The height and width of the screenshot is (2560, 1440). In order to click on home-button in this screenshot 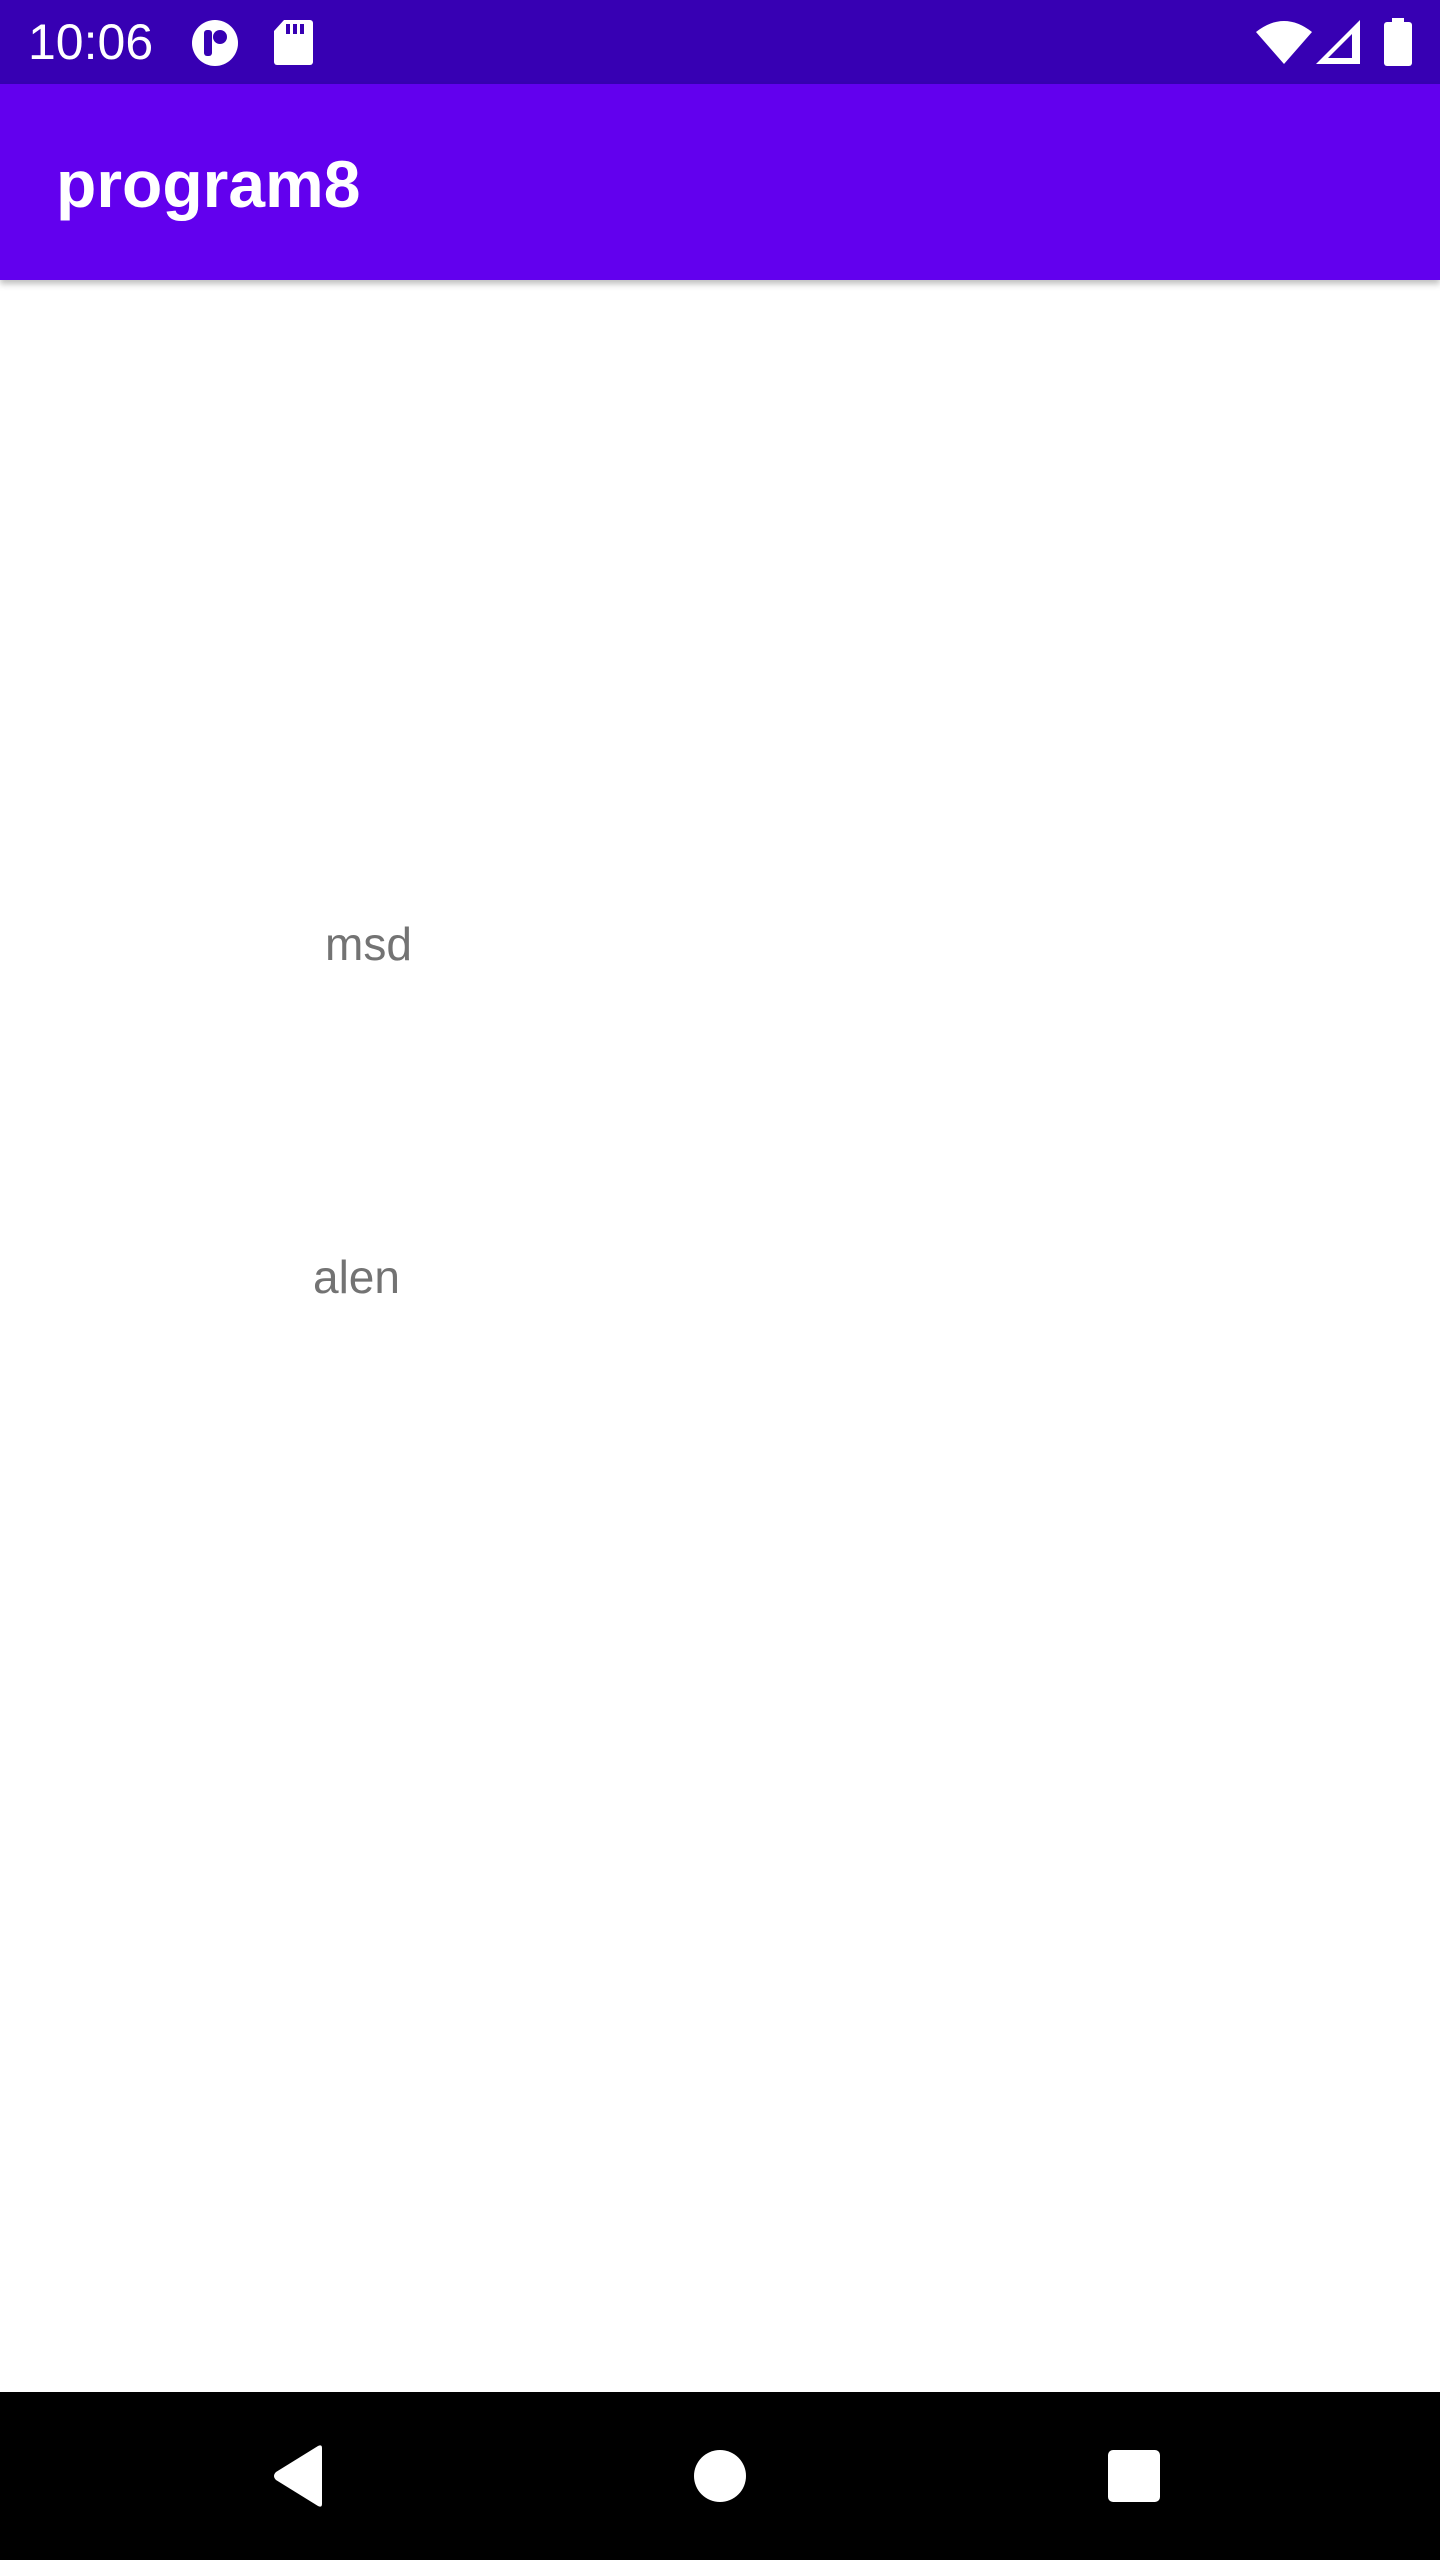, I will do `click(720, 2476)`.